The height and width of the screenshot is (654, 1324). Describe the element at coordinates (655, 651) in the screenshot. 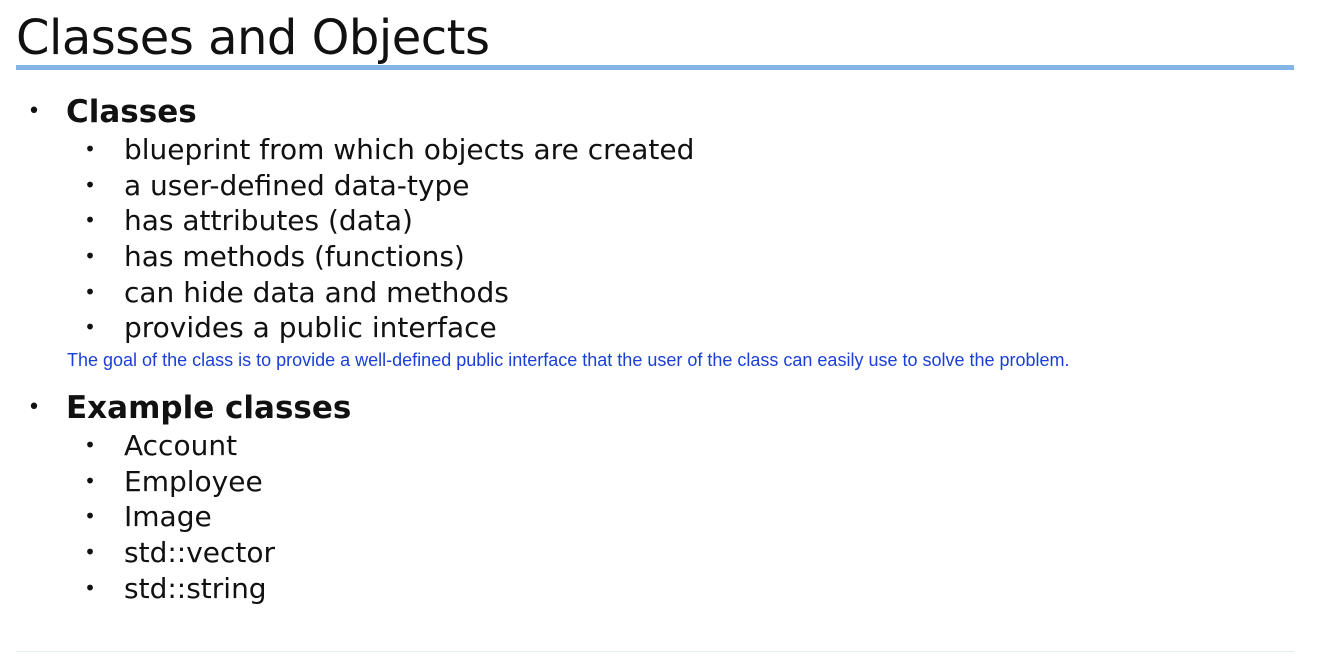

I see `footer-divider` at that location.